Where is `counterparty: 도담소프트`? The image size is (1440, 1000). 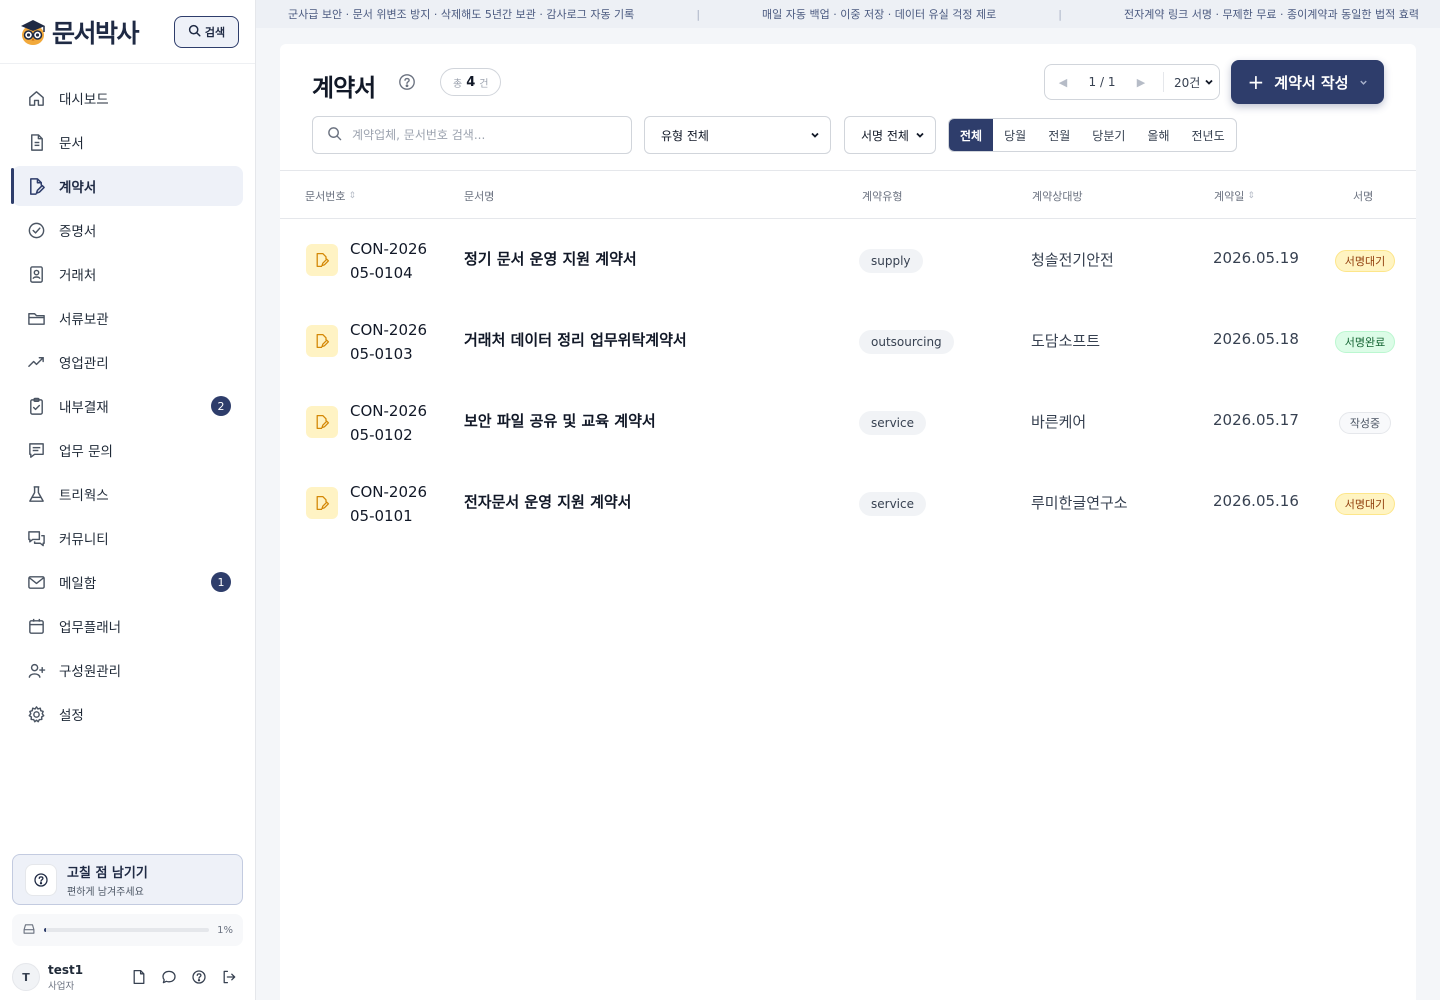
counterparty: 도담소프트 is located at coordinates (1066, 341).